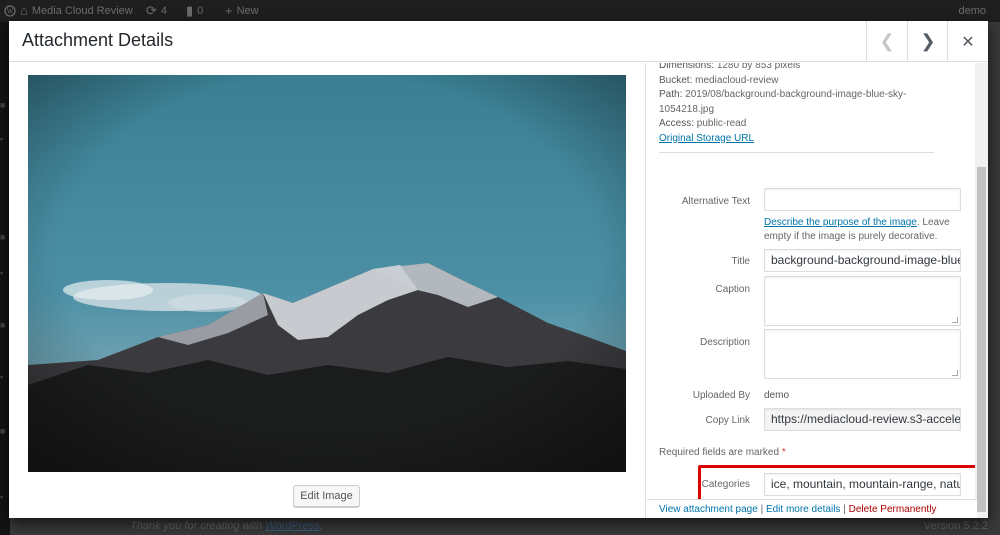 The width and height of the screenshot is (1000, 535). I want to click on footer-thanks-text: Thank you for creating with, so click(198, 526).